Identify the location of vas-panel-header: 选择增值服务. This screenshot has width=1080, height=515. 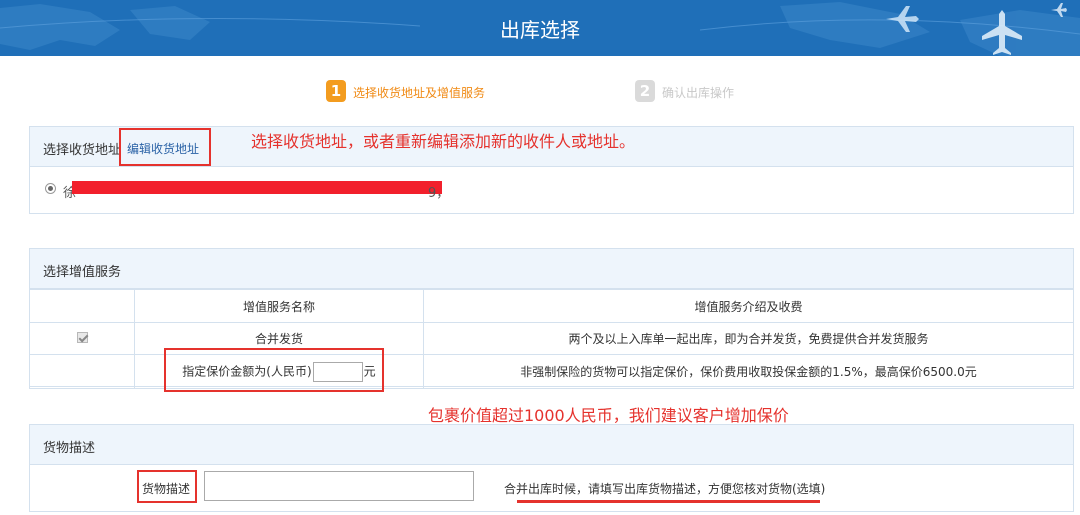
(551, 269).